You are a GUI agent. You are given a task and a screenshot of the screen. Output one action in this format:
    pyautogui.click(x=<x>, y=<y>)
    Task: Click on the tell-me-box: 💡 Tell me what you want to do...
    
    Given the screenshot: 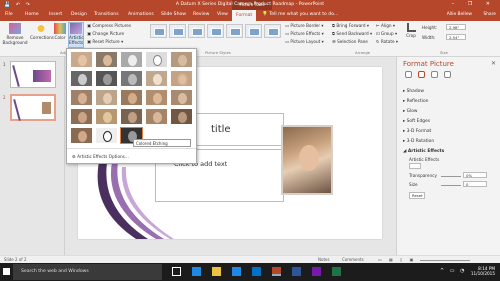 What is the action you would take?
    pyautogui.click(x=300, y=14)
    